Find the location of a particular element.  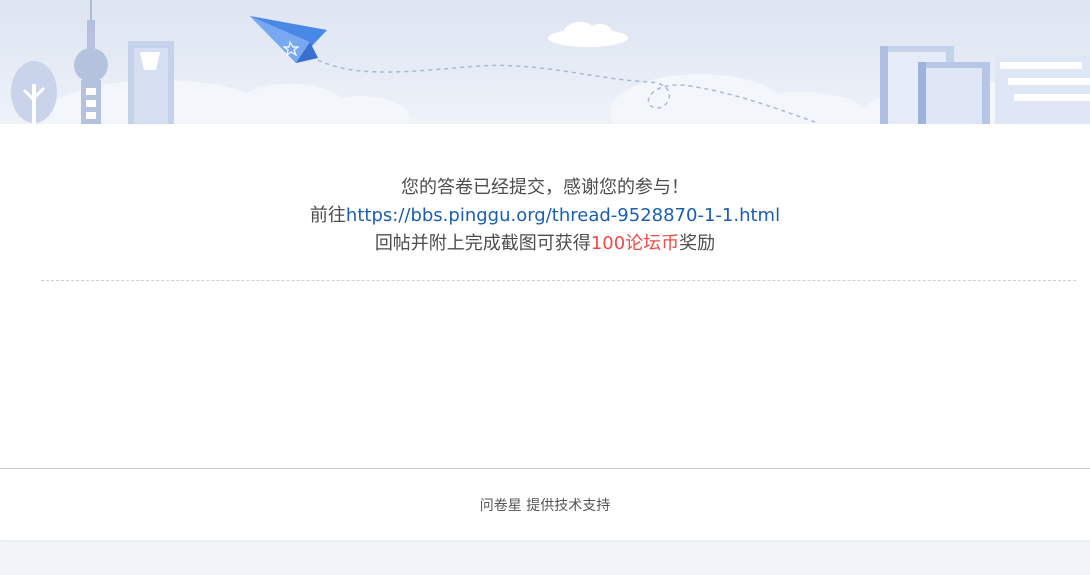

reward-prefix: 回帖并附上完成截图可获得 is located at coordinates (482, 243).